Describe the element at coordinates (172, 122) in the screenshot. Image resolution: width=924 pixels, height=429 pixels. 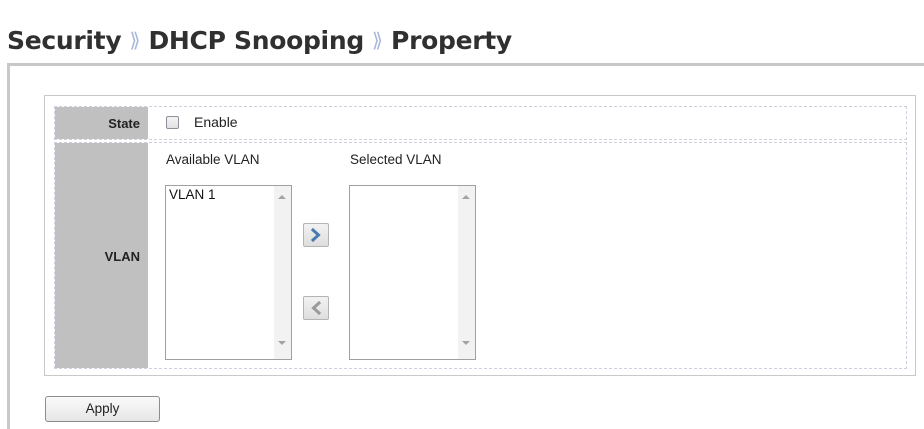
I see `enable-checkbox` at that location.